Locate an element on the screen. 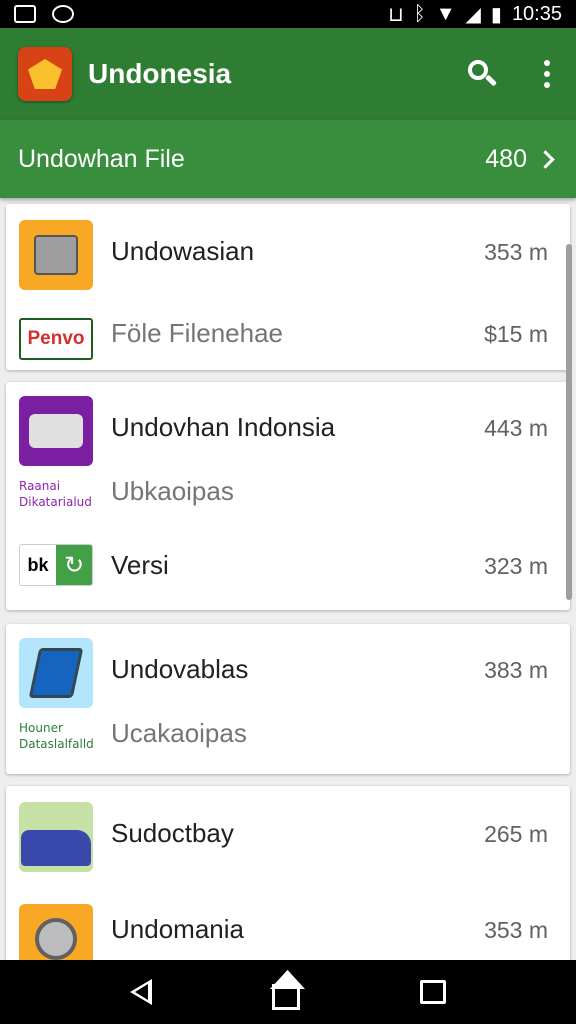 The width and height of the screenshot is (576, 1024). home-icon is located at coordinates (286, 997).